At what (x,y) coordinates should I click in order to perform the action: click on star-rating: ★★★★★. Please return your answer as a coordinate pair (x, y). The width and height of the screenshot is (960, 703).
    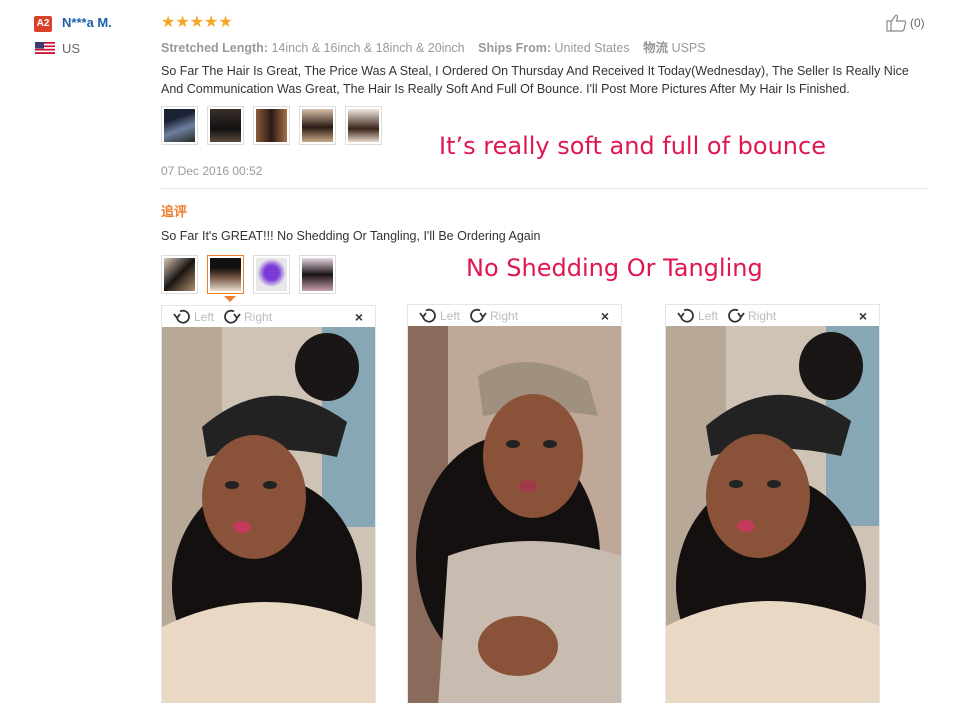
    Looking at the image, I should click on (197, 22).